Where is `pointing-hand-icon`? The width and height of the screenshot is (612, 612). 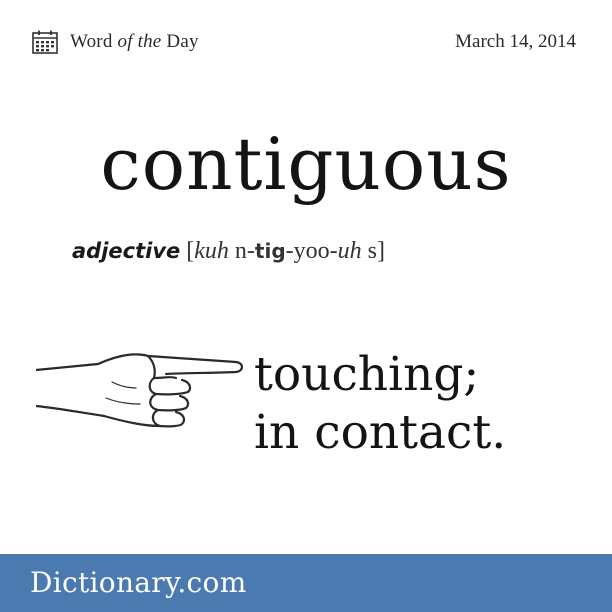 pointing-hand-icon is located at coordinates (140, 390).